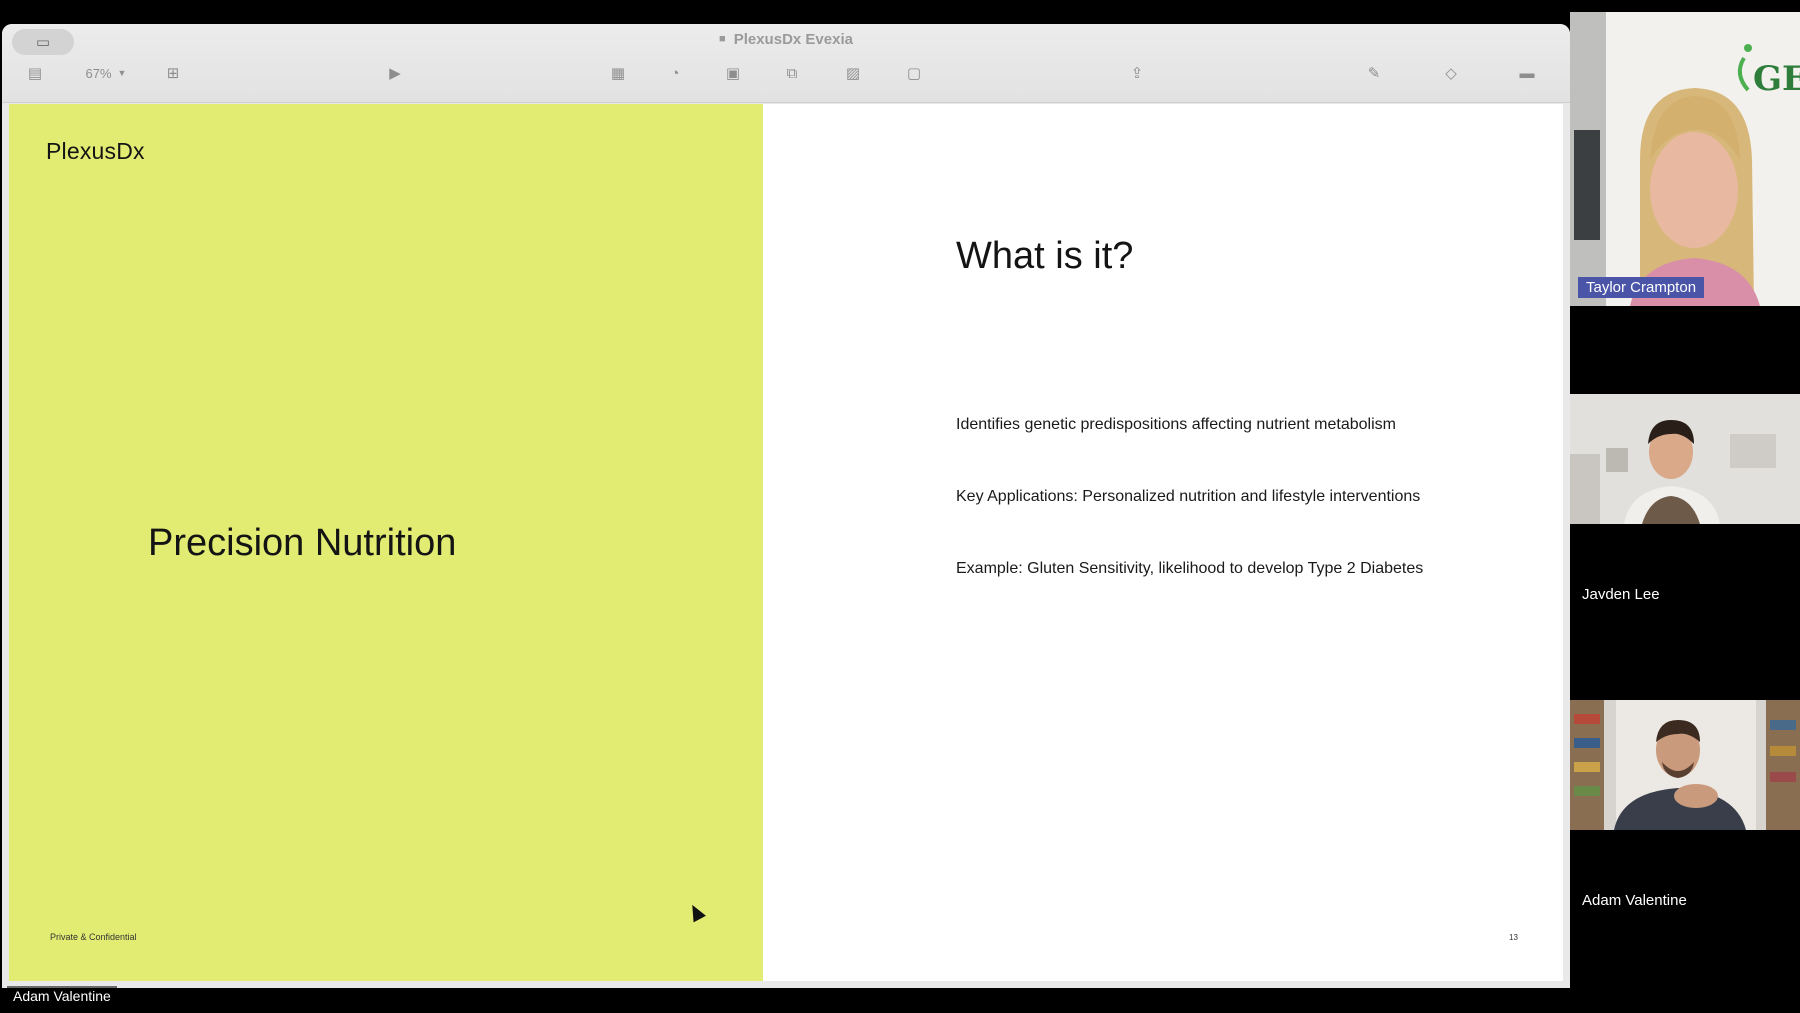  I want to click on comment-button: ▢, so click(914, 73).